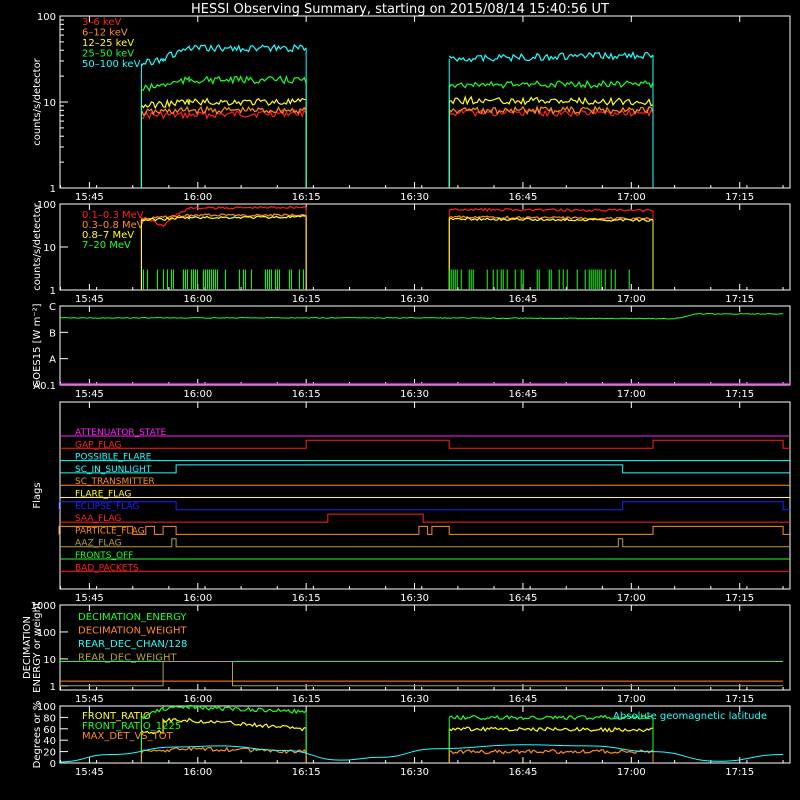  Describe the element at coordinates (89, 598) in the screenshot. I see `panel4-xtick-label: 15:45` at that location.